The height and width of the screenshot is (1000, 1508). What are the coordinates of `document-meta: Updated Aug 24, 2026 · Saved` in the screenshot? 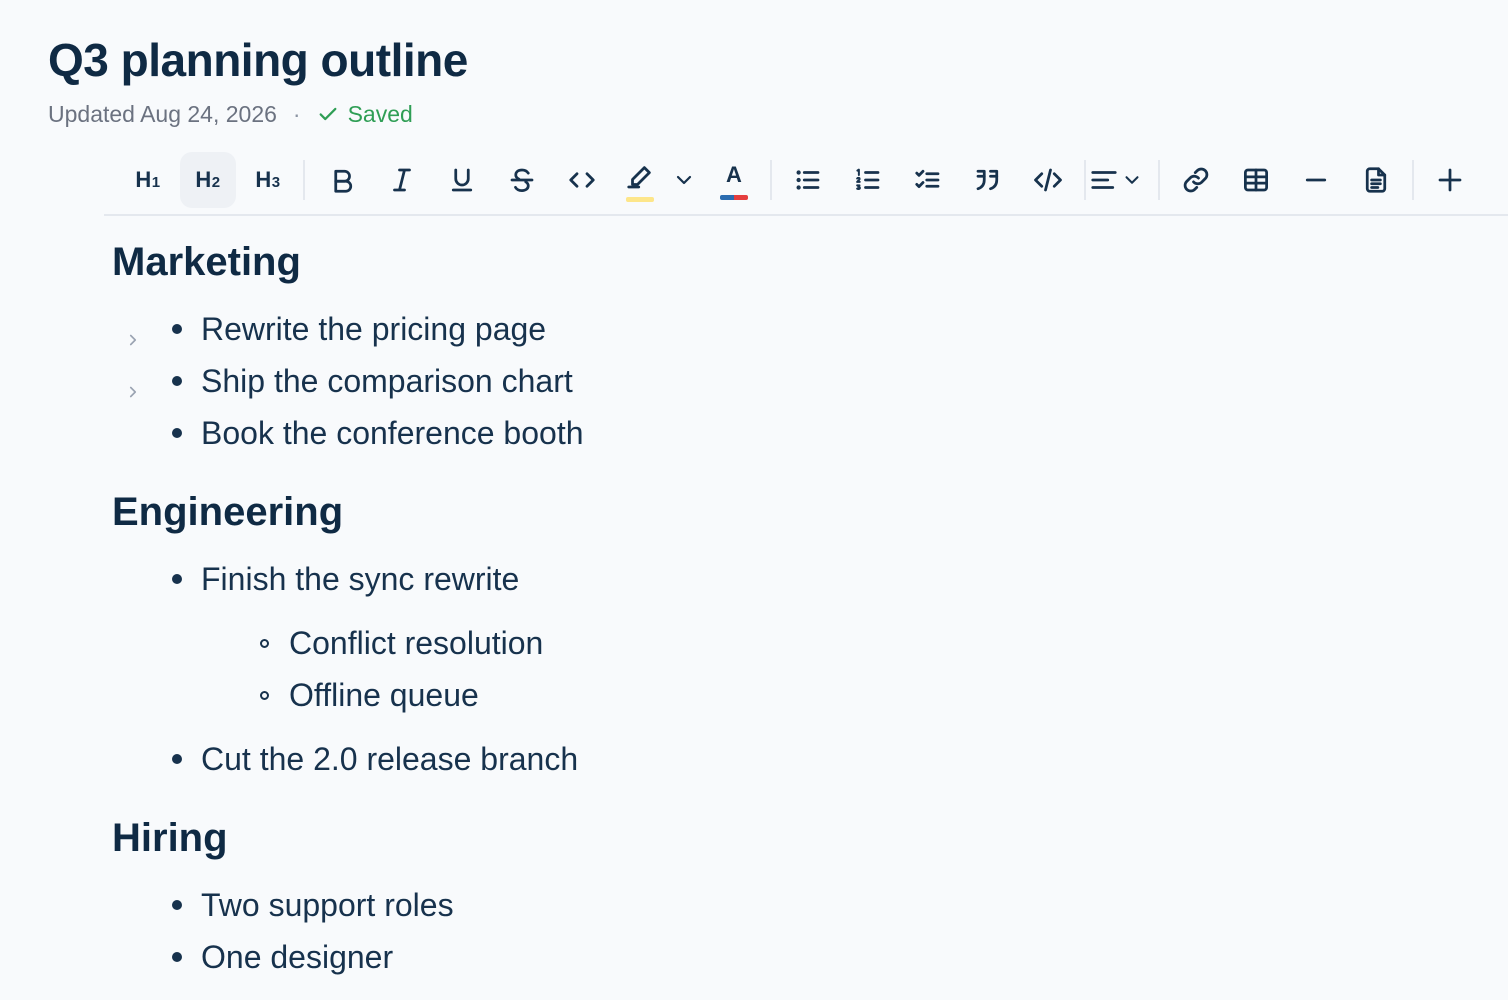 It's located at (258, 114).